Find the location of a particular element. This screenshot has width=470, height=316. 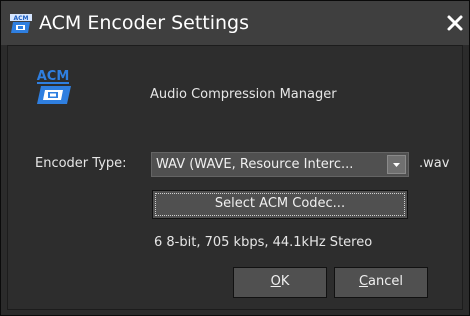

cancel-label-rest: ancel is located at coordinates (386, 281).